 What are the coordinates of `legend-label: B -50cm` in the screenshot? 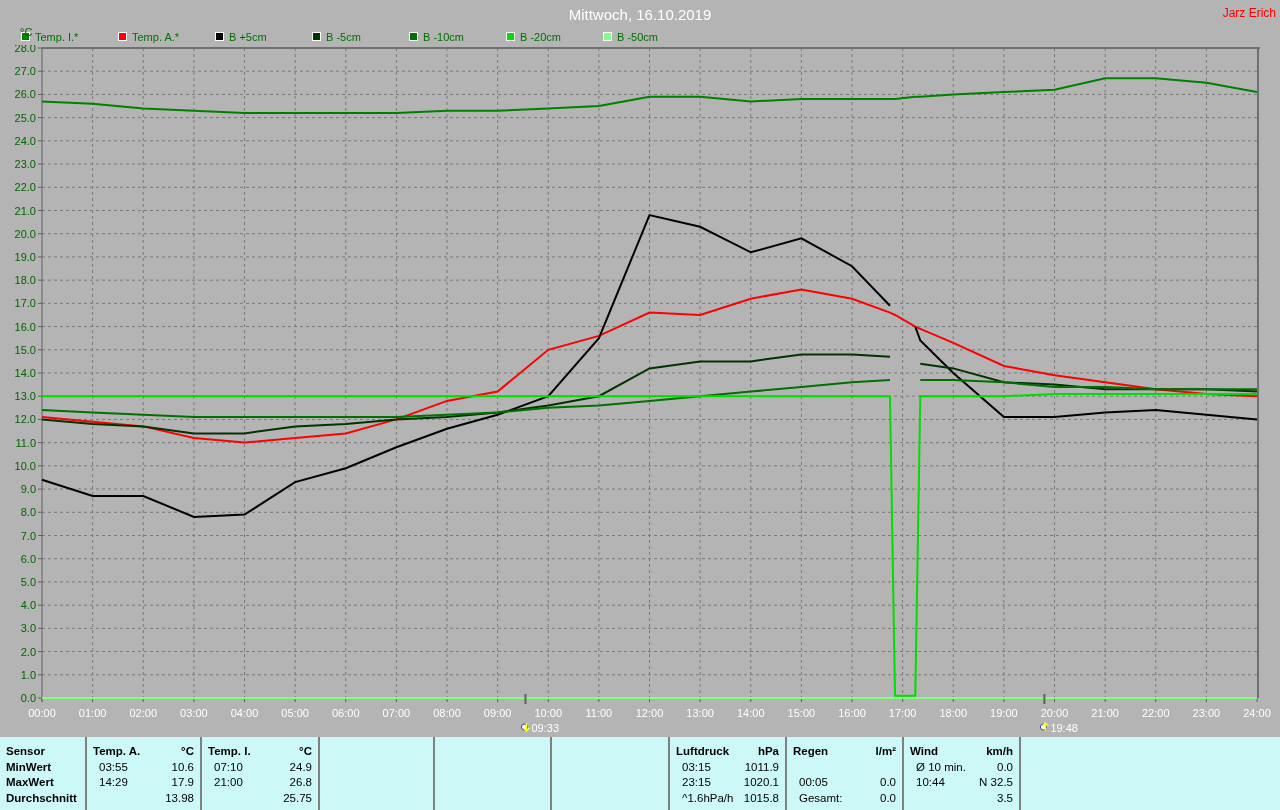 It's located at (637, 36).